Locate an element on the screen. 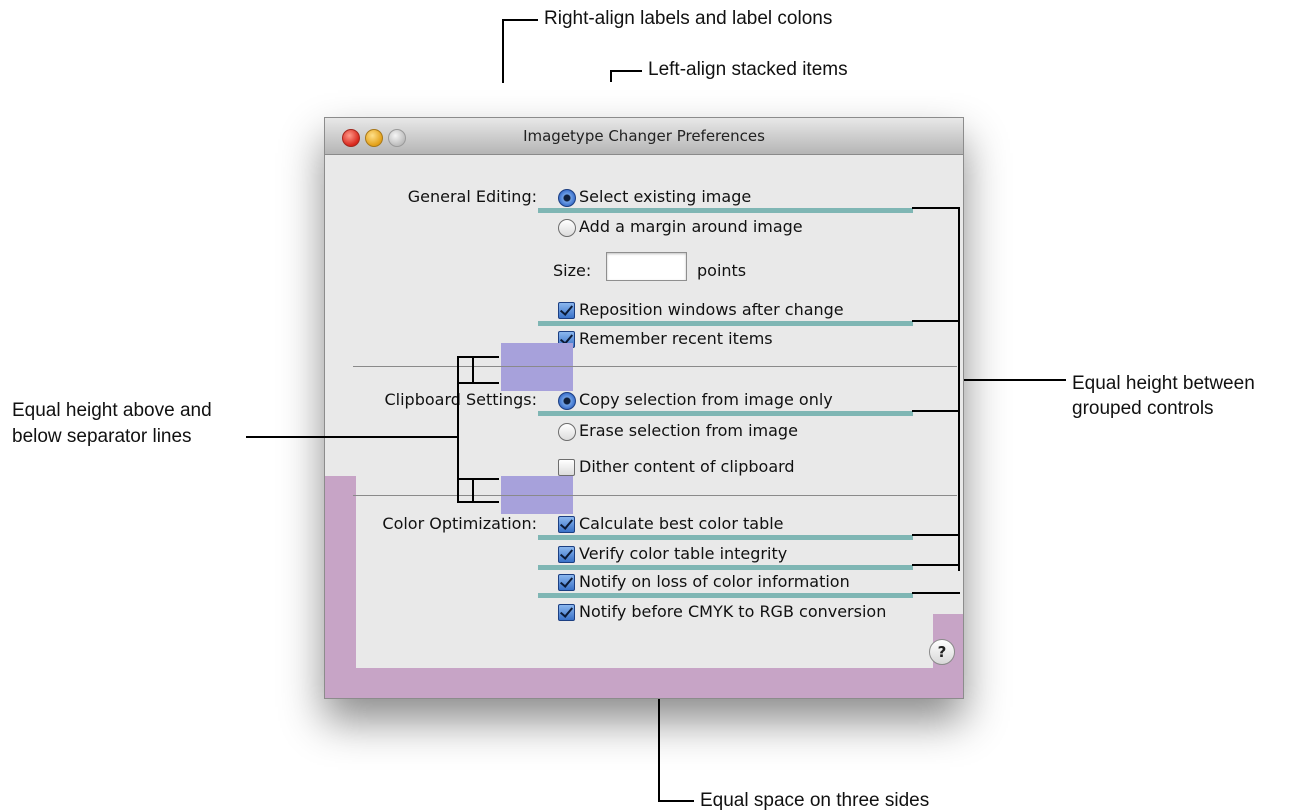 Image resolution: width=1316 pixels, height=812 pixels. add-margin-radio is located at coordinates (567, 228).